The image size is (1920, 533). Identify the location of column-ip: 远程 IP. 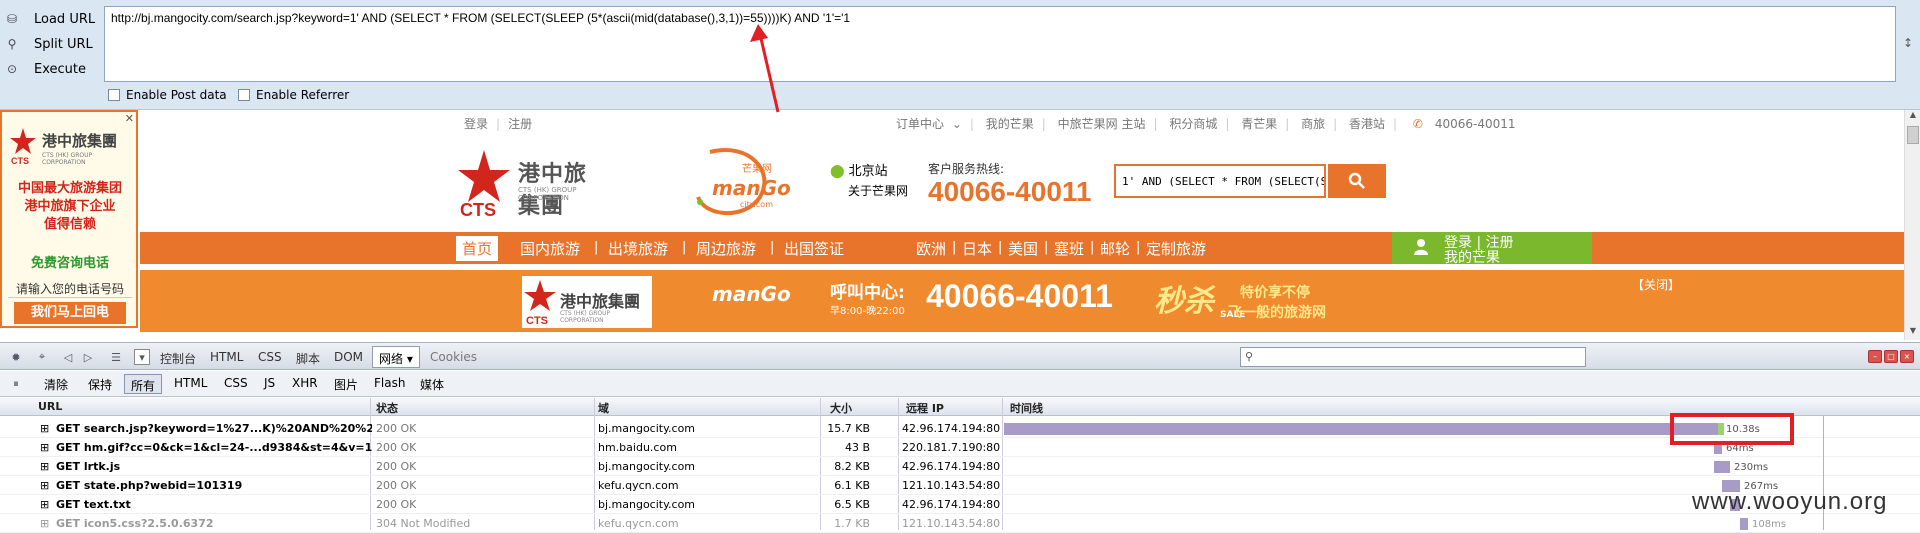
(925, 408).